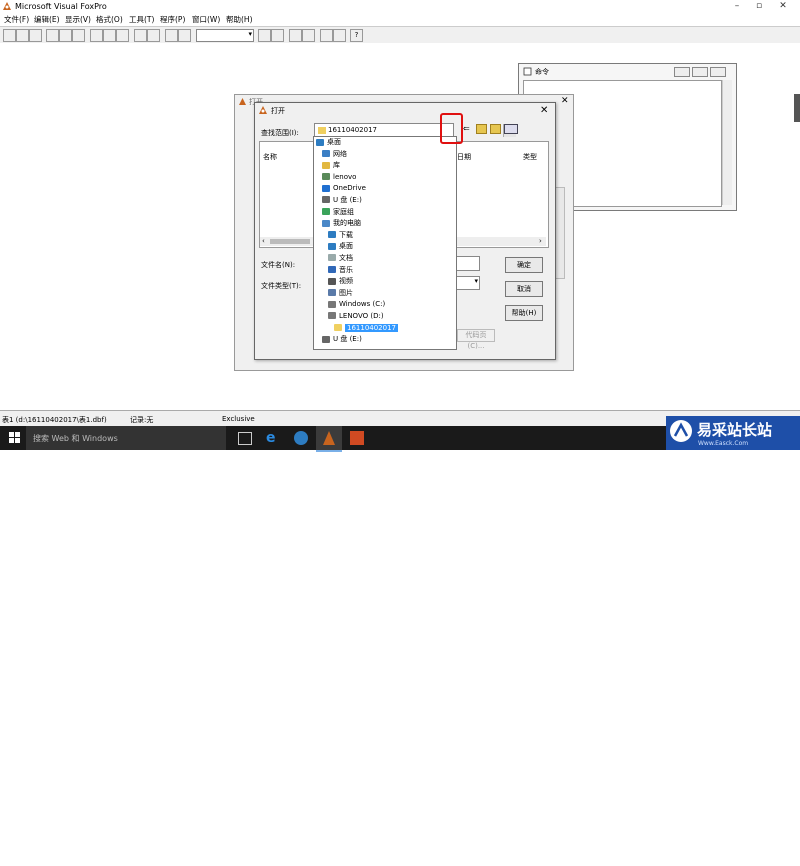  I want to click on paste-icon, so click(122, 35).